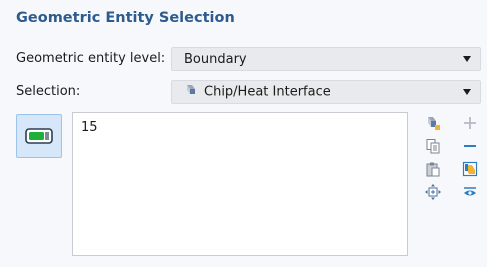 The height and width of the screenshot is (267, 487). I want to click on add-button, so click(470, 123).